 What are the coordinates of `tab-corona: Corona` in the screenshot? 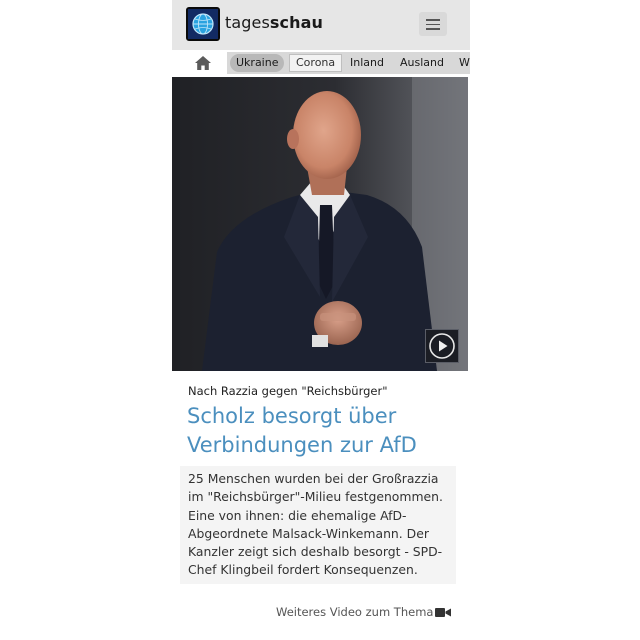 It's located at (316, 63).